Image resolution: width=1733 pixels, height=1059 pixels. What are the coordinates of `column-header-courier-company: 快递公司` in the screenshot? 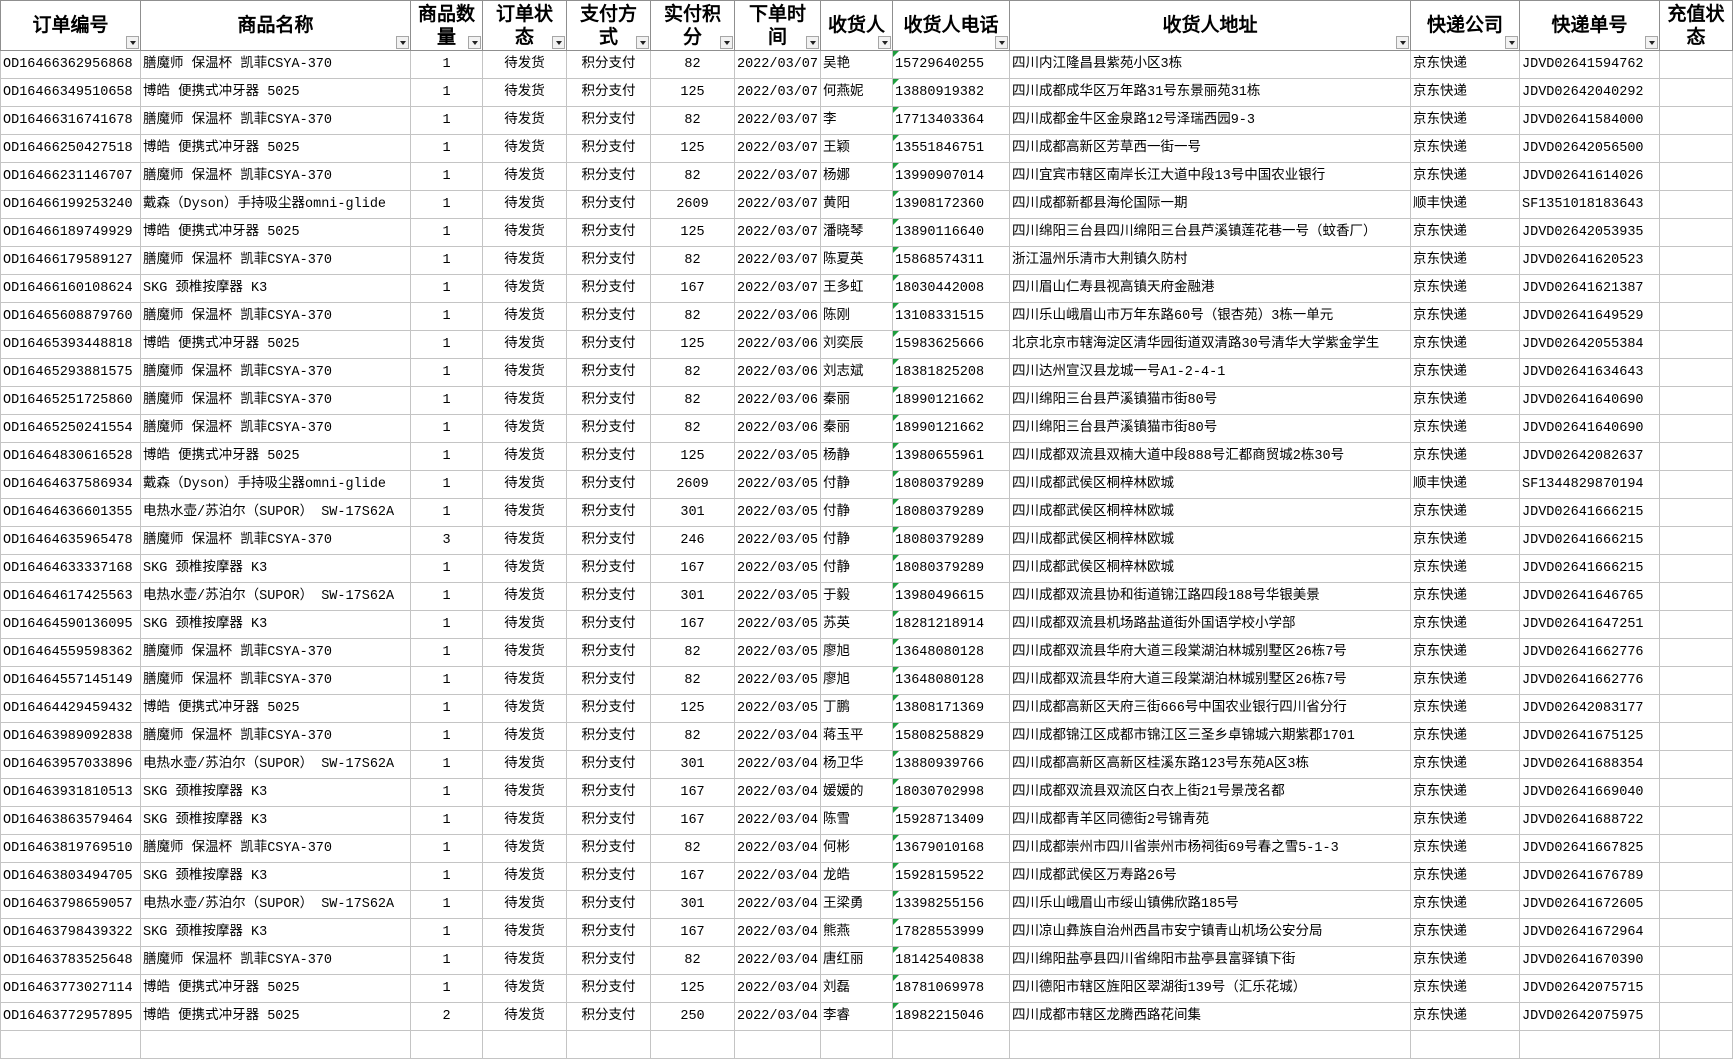 It's located at (1465, 25).